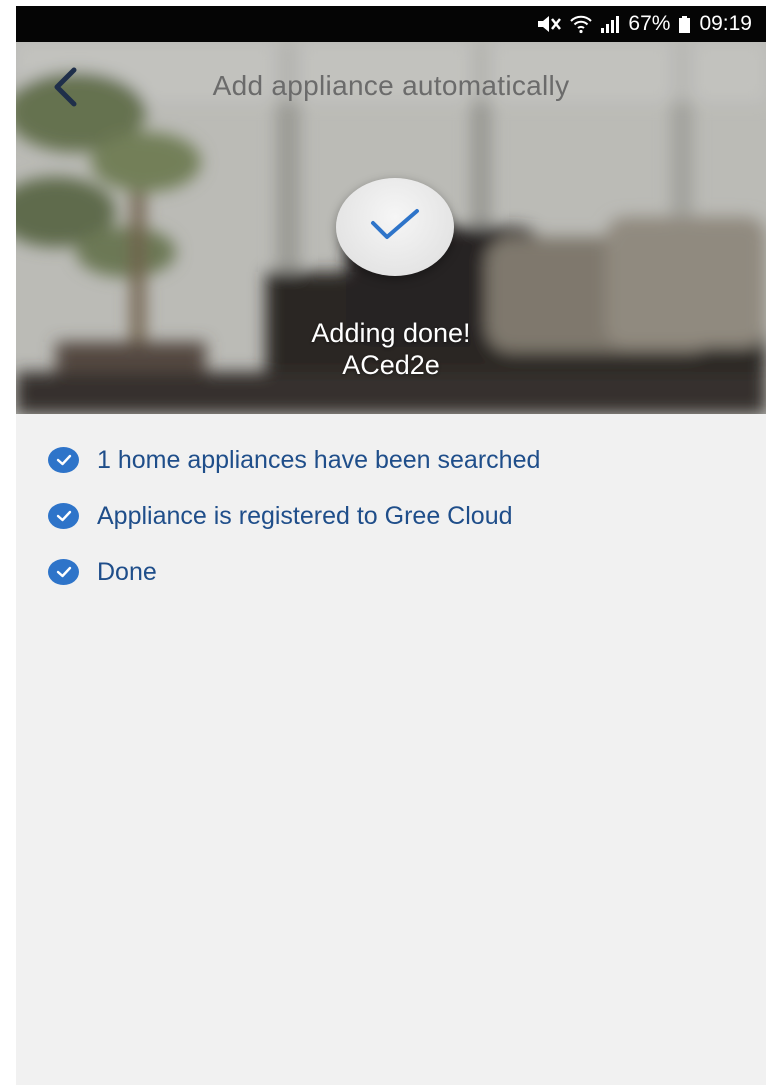  Describe the element at coordinates (127, 571) in the screenshot. I see `step-label: Done` at that location.